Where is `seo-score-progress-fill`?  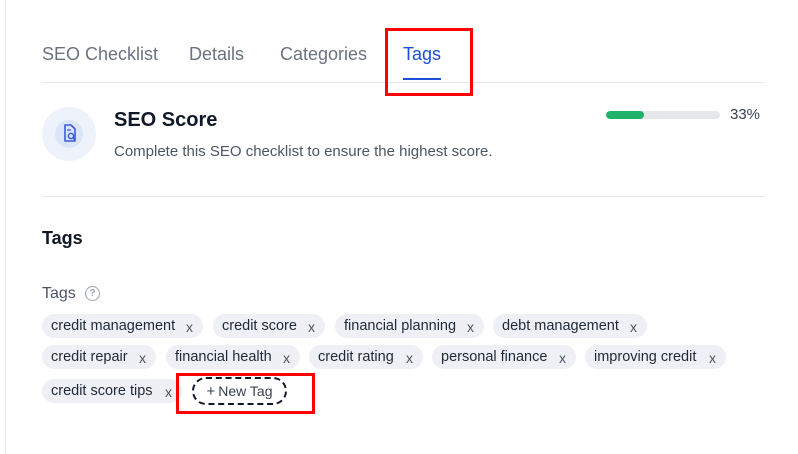
seo-score-progress-fill is located at coordinates (625, 115).